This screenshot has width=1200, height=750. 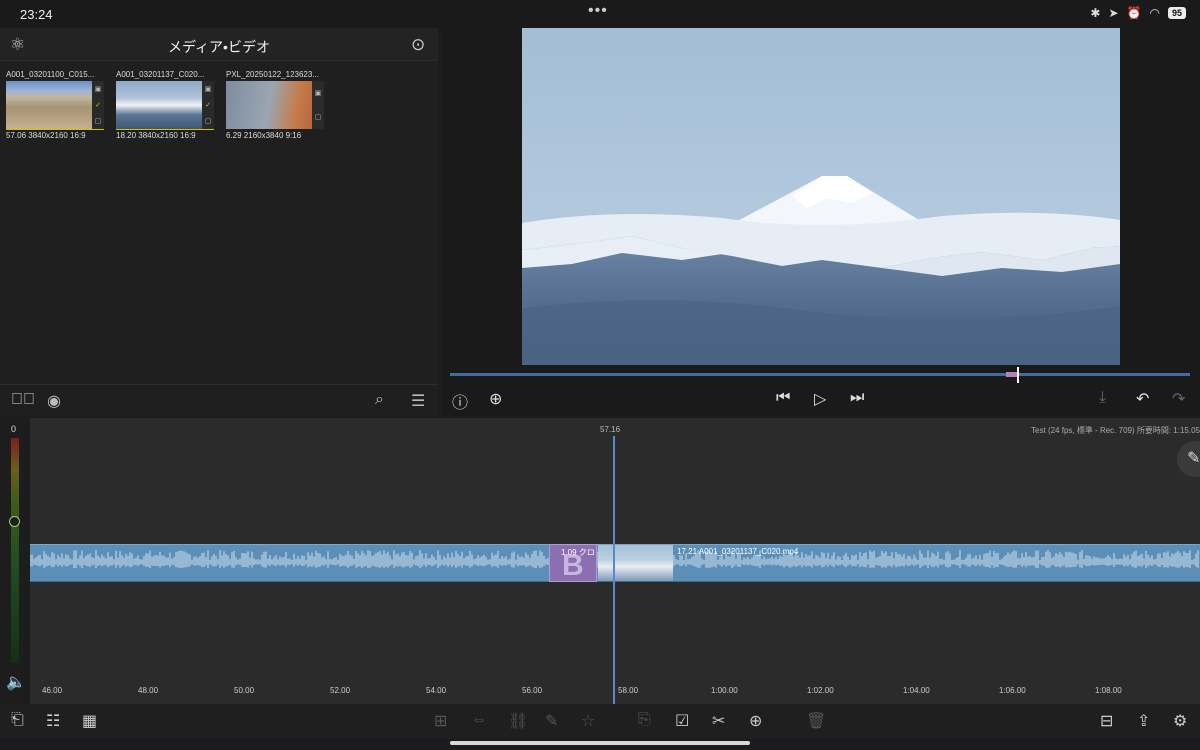 What do you see at coordinates (436, 690) in the screenshot?
I see `ruler-tick: 54.00` at bounding box center [436, 690].